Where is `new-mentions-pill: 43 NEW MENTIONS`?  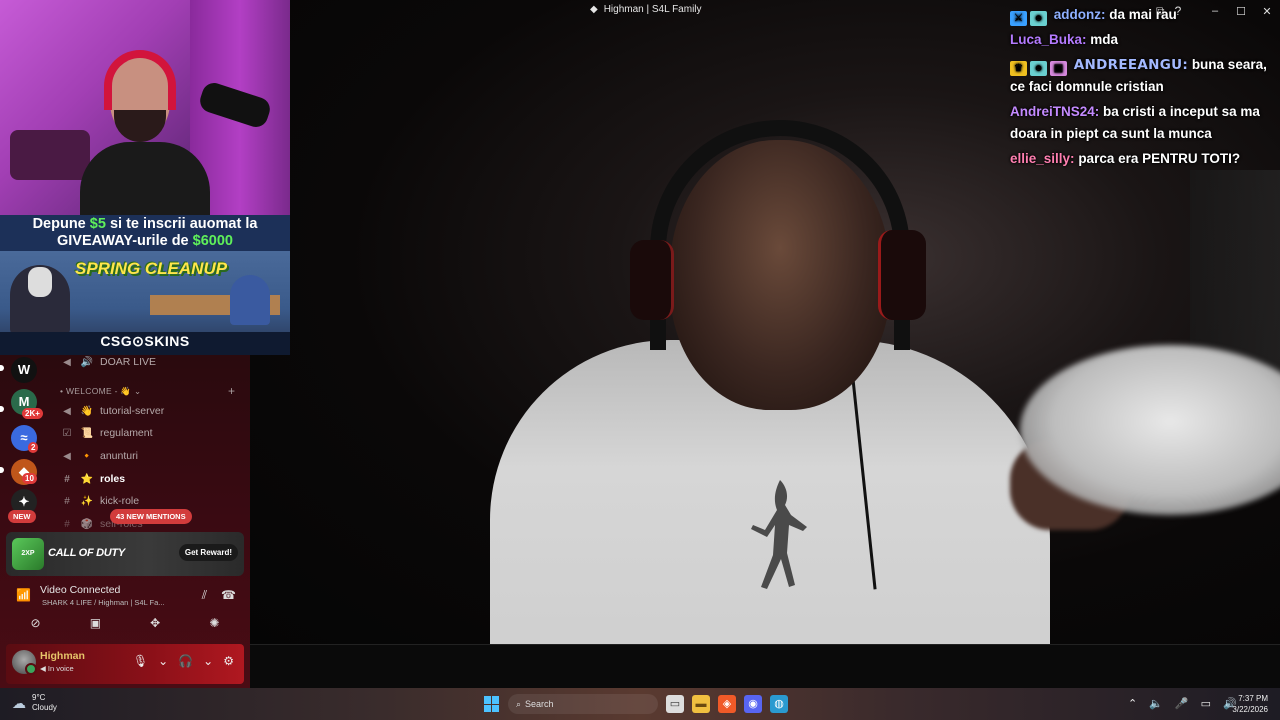 new-mentions-pill: 43 NEW MENTIONS is located at coordinates (151, 516).